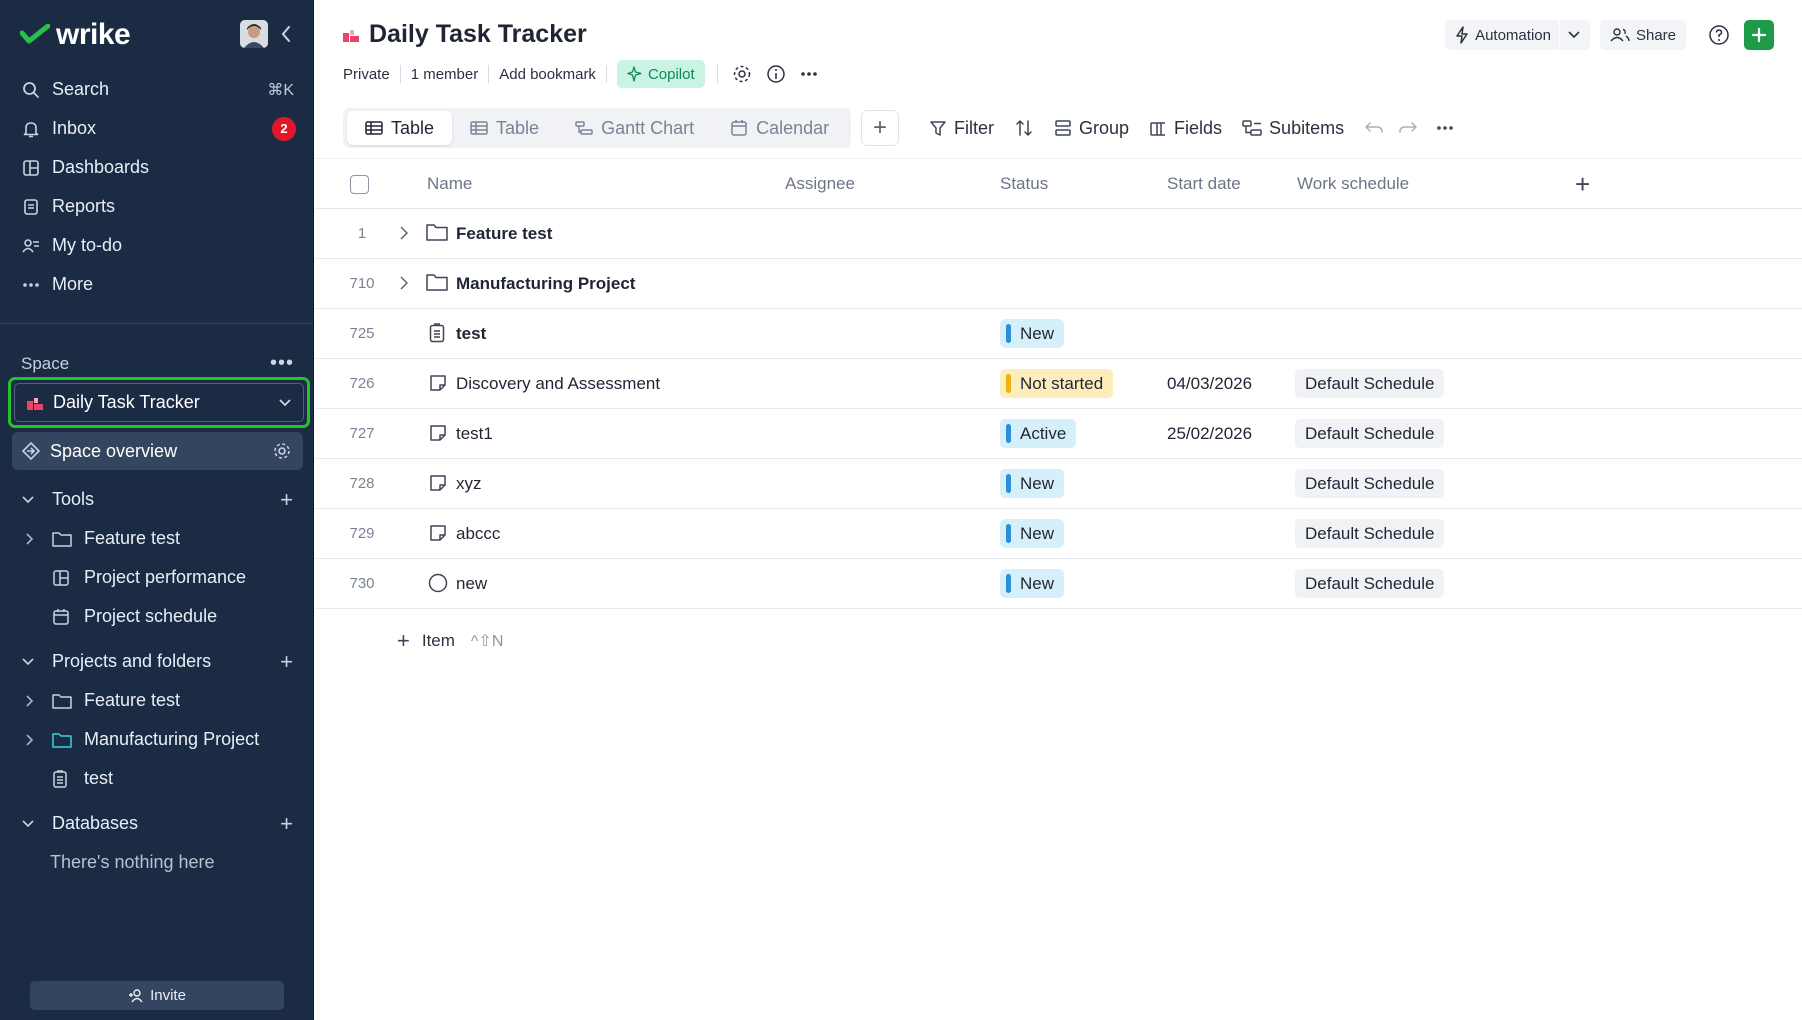 This screenshot has width=1802, height=1020. Describe the element at coordinates (286, 824) in the screenshot. I see `add-database-icon: +` at that location.